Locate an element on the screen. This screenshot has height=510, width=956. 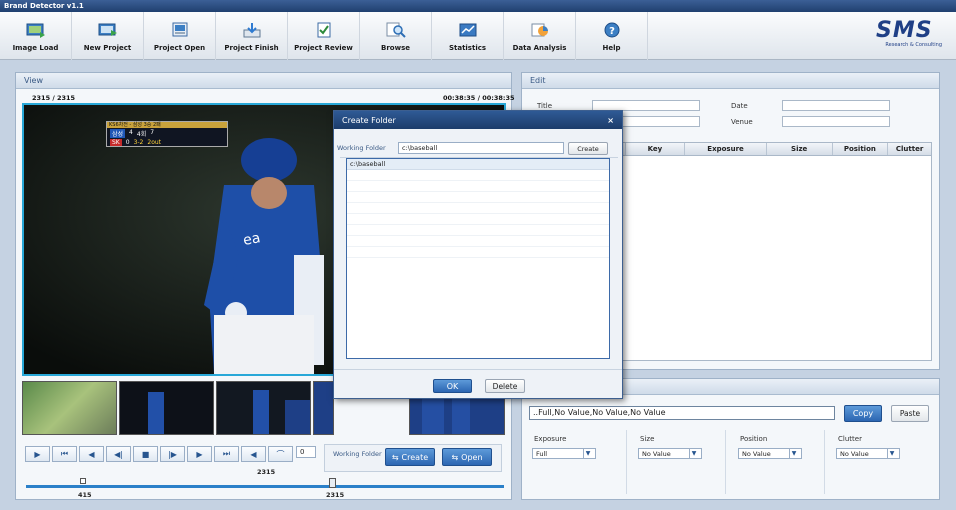
clutter-select: No Value ▼ is located at coordinates (868, 453).